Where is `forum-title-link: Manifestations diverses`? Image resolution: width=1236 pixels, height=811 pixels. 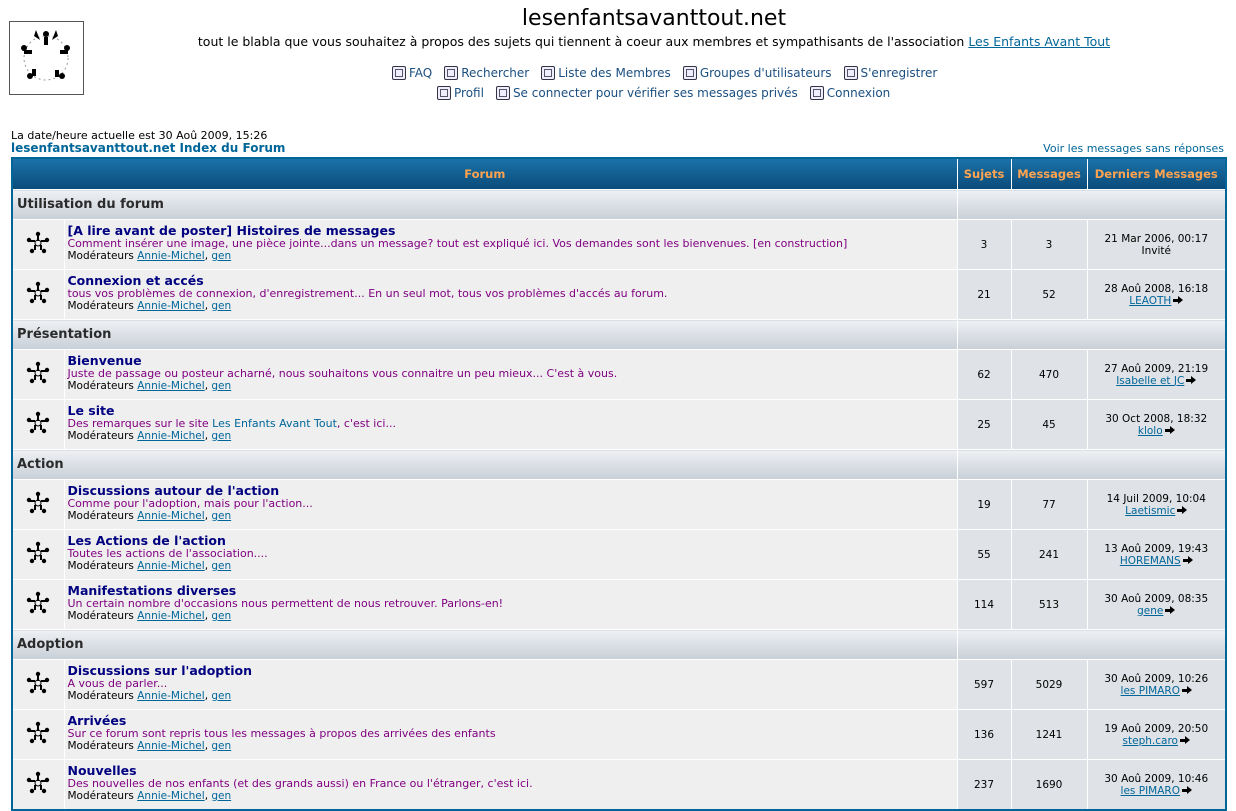 forum-title-link: Manifestations diverses is located at coordinates (512, 590).